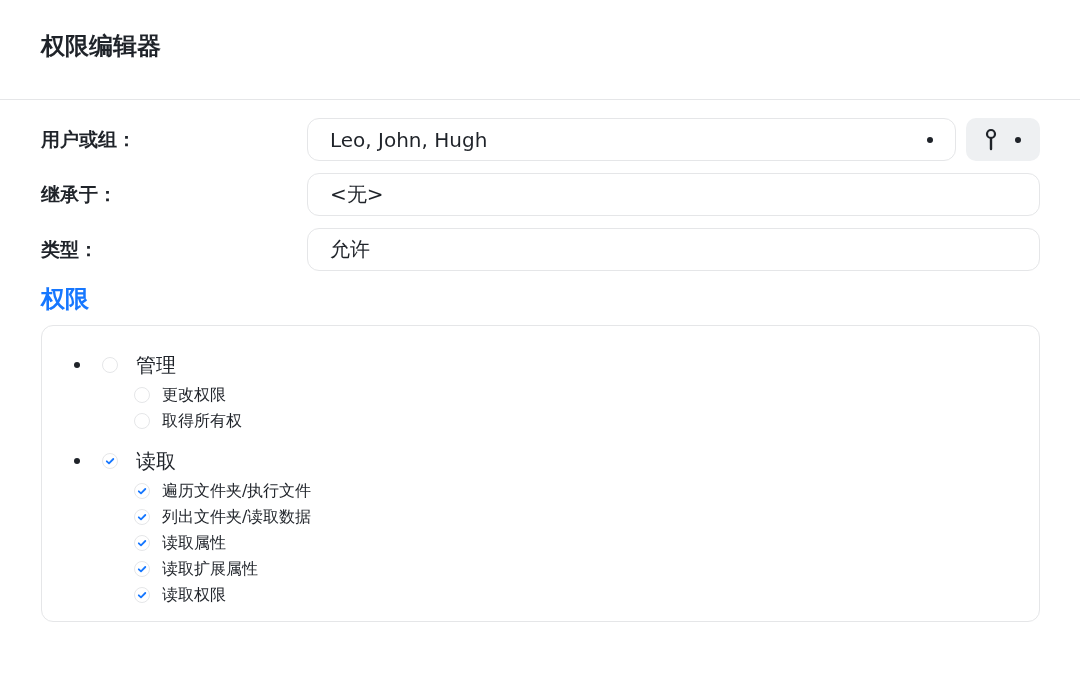 This screenshot has width=1080, height=674. What do you see at coordinates (631, 139) in the screenshot?
I see `input-field: Leo, John, Hugh` at bounding box center [631, 139].